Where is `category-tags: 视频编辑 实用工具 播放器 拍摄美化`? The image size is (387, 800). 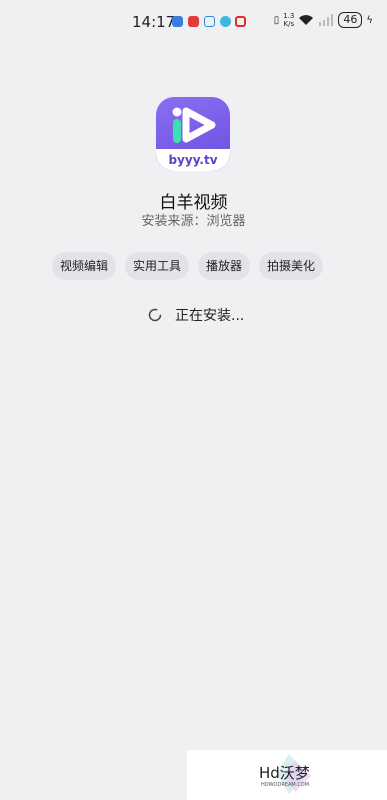 category-tags: 视频编辑 实用工具 播放器 拍摄美化 is located at coordinates (188, 266).